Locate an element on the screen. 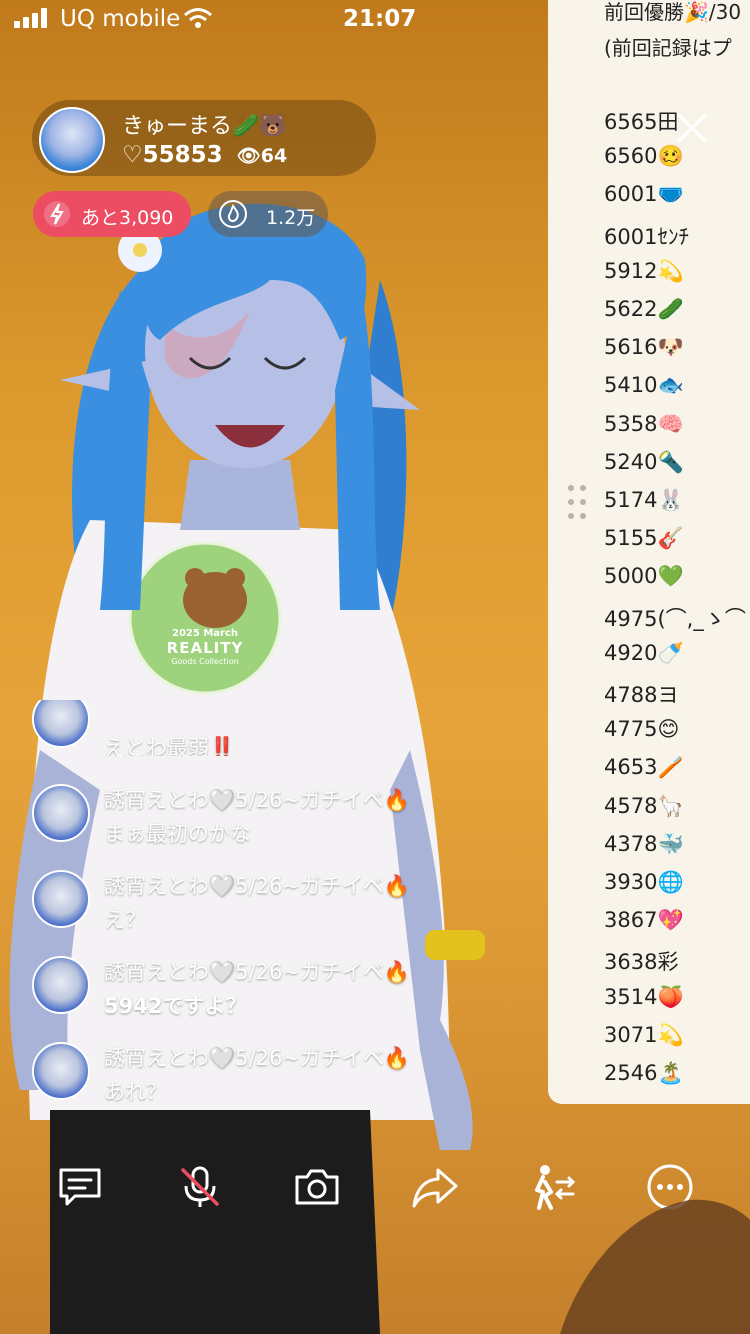  fans-badge: 1.2万 is located at coordinates (268, 214).